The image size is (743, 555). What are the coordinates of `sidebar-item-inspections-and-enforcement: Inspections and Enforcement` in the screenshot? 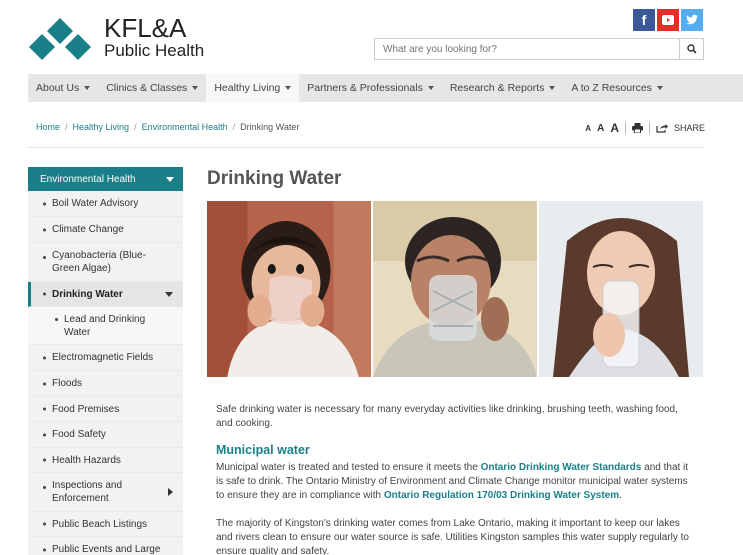 It's located at (105, 492).